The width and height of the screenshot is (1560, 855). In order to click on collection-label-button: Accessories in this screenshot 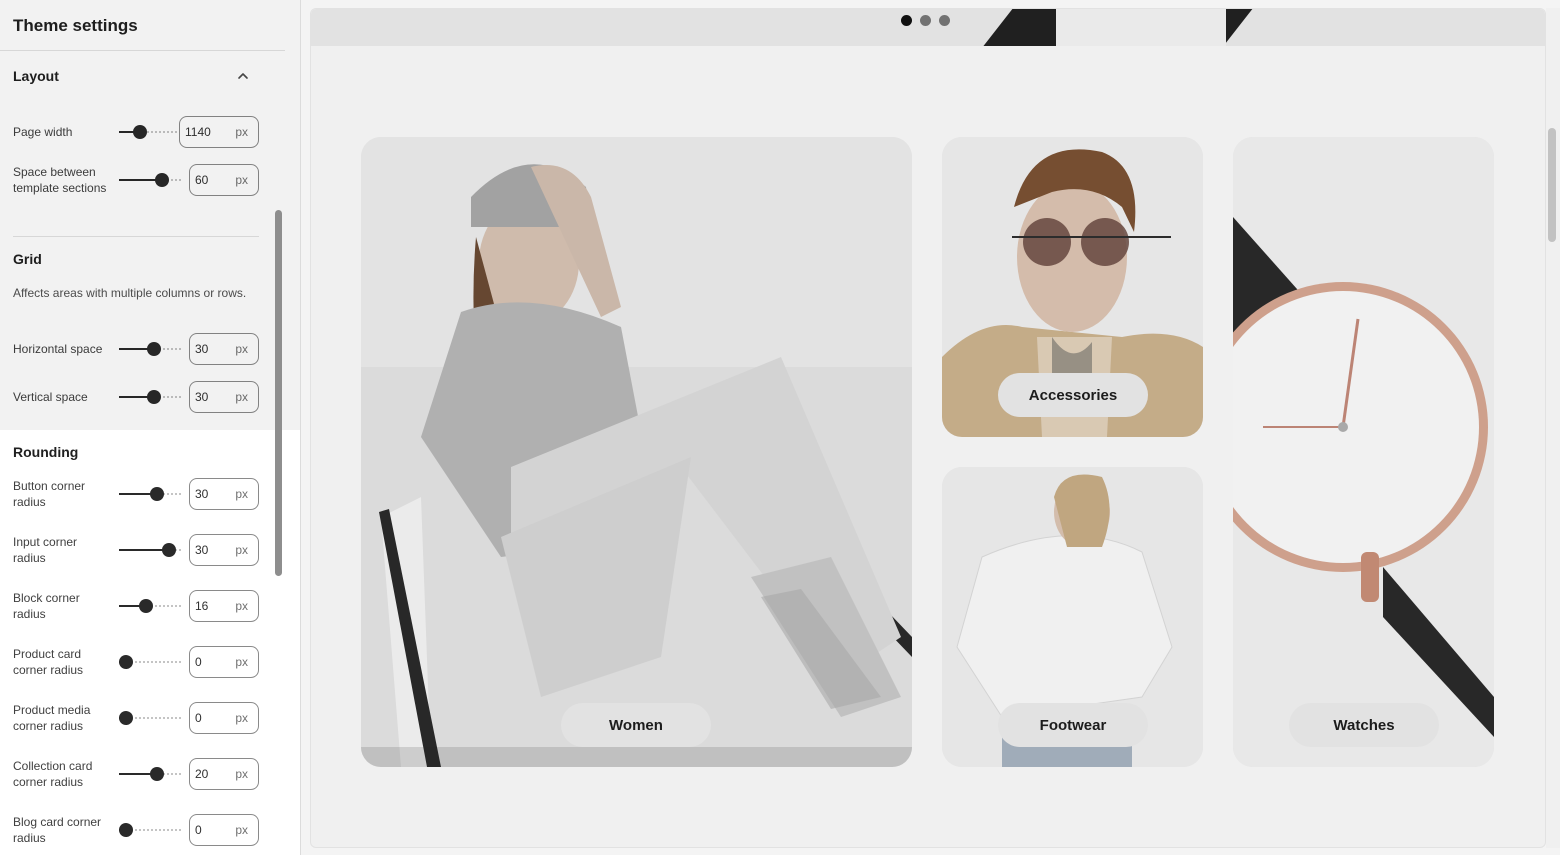, I will do `click(1073, 395)`.